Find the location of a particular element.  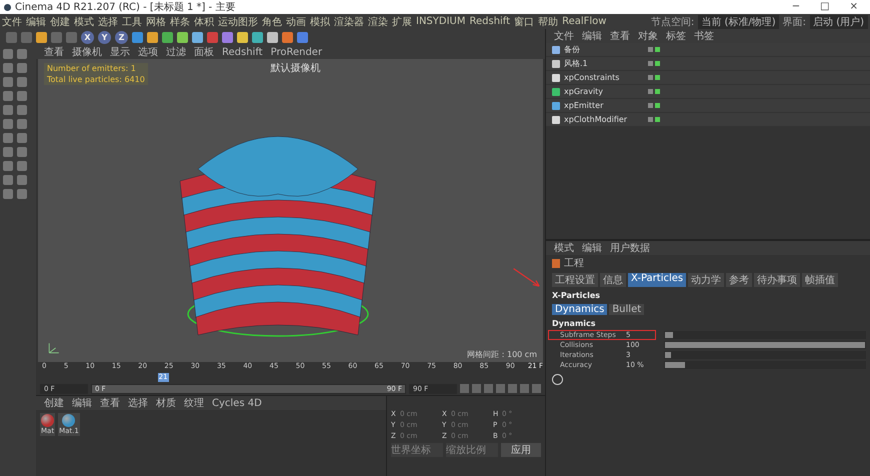

object-name: xpGravity is located at coordinates (584, 91).